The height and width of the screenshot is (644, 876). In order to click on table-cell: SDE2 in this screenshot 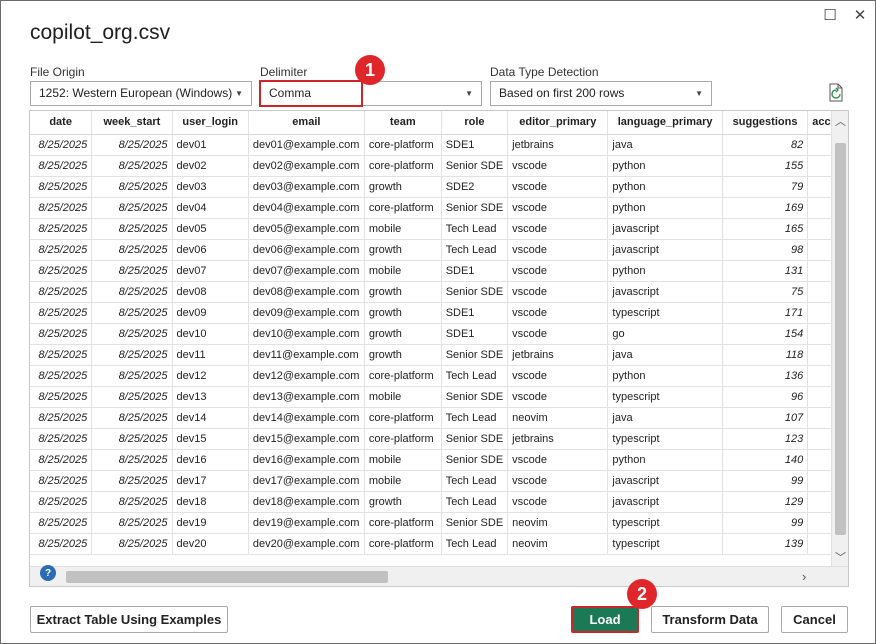, I will do `click(475, 187)`.